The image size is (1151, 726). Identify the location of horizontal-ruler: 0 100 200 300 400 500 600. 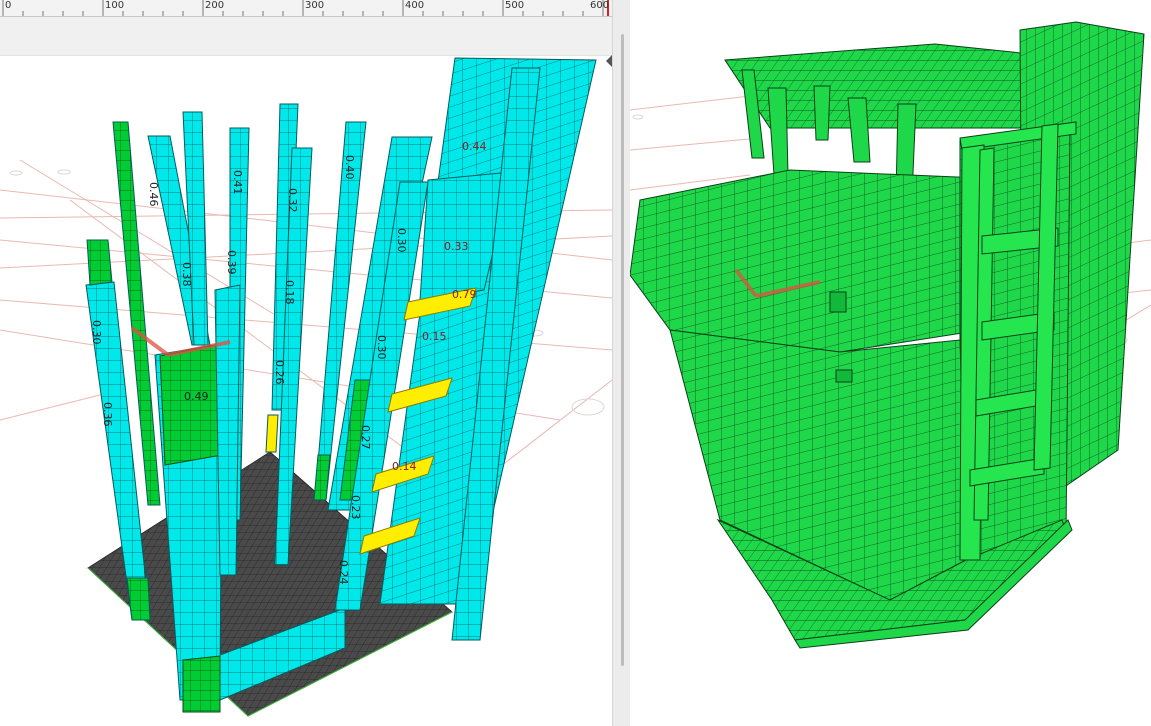
(306, 8).